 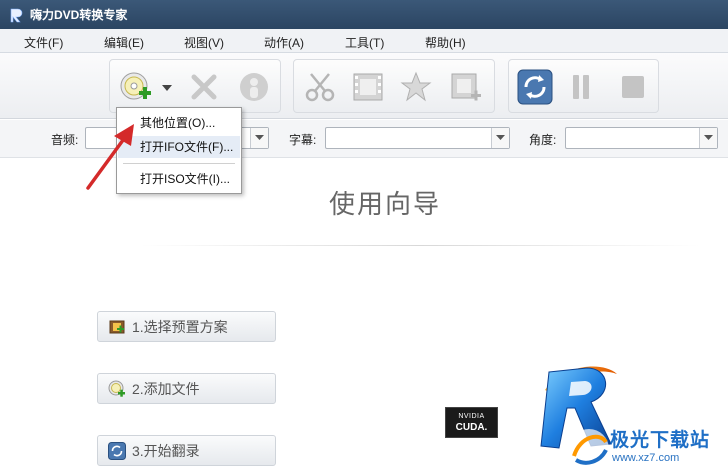 What do you see at coordinates (110, 157) in the screenshot?
I see `annotation-arrow-icon` at bounding box center [110, 157].